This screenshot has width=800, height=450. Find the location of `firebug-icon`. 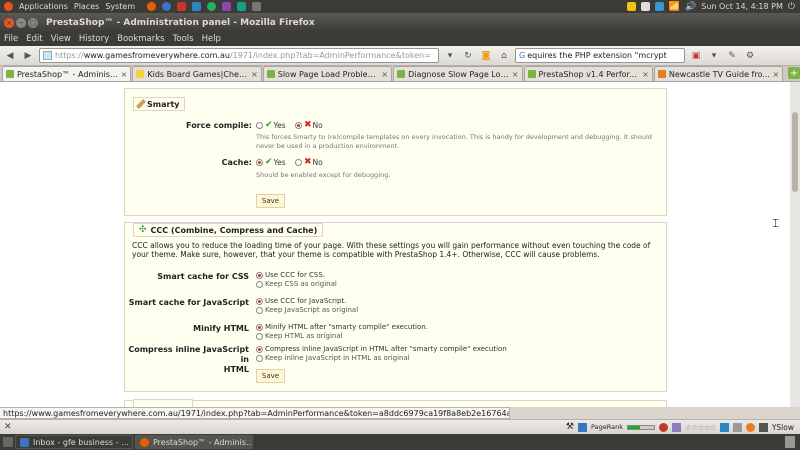

firebug-icon is located at coordinates (750, 427).